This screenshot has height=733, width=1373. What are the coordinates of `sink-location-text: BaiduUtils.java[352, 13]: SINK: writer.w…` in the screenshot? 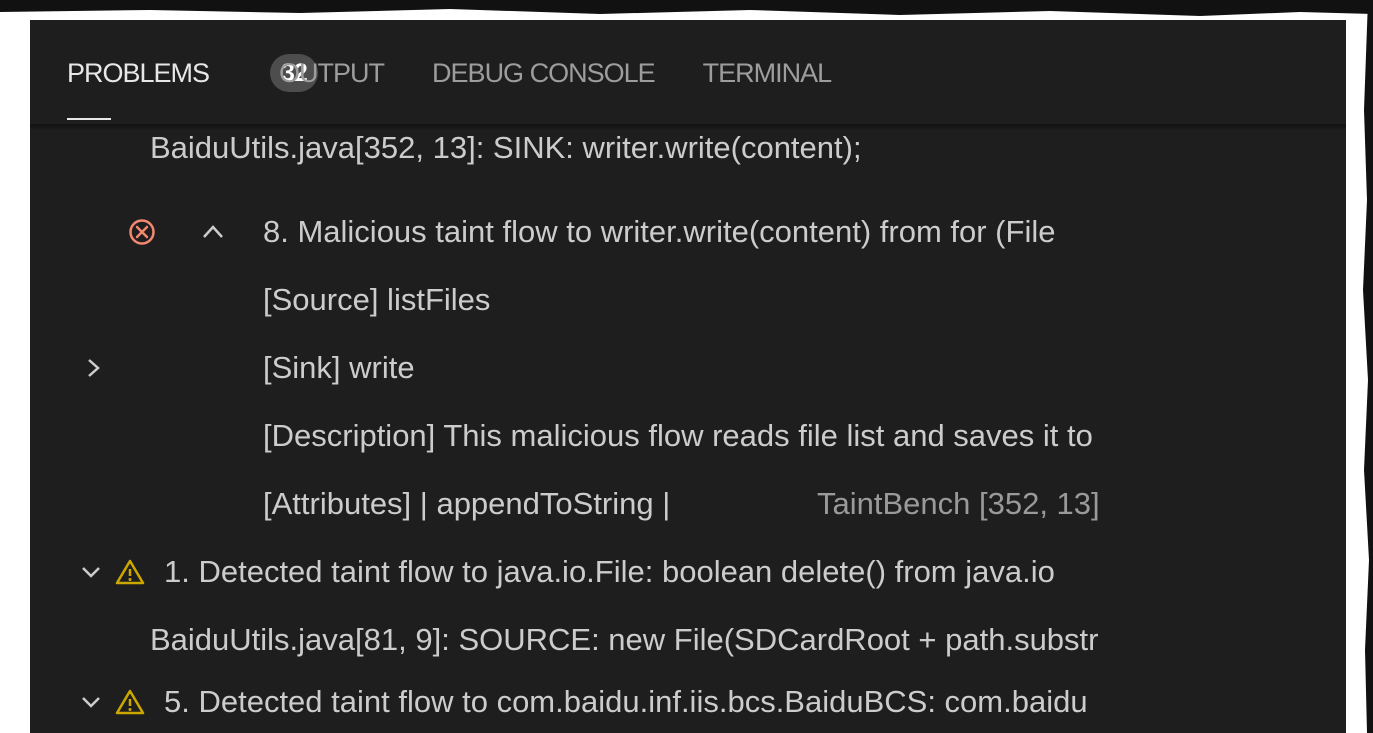 It's located at (506, 147).